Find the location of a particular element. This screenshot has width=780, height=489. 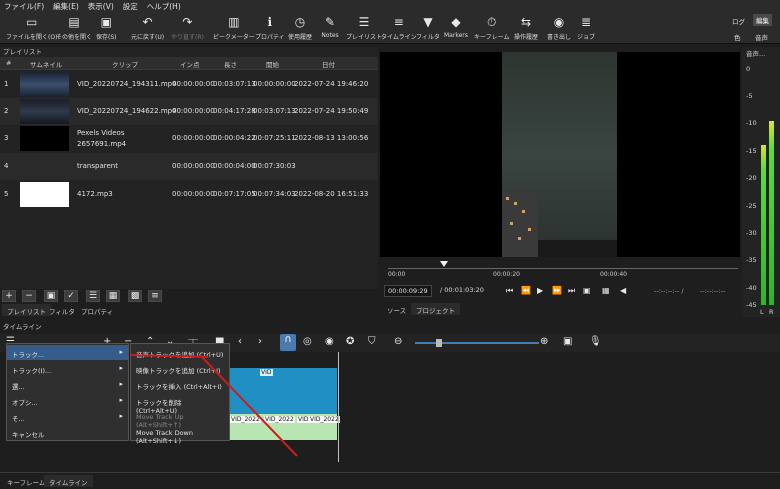

tab-timeline: タイムライン is located at coordinates (68, 481).